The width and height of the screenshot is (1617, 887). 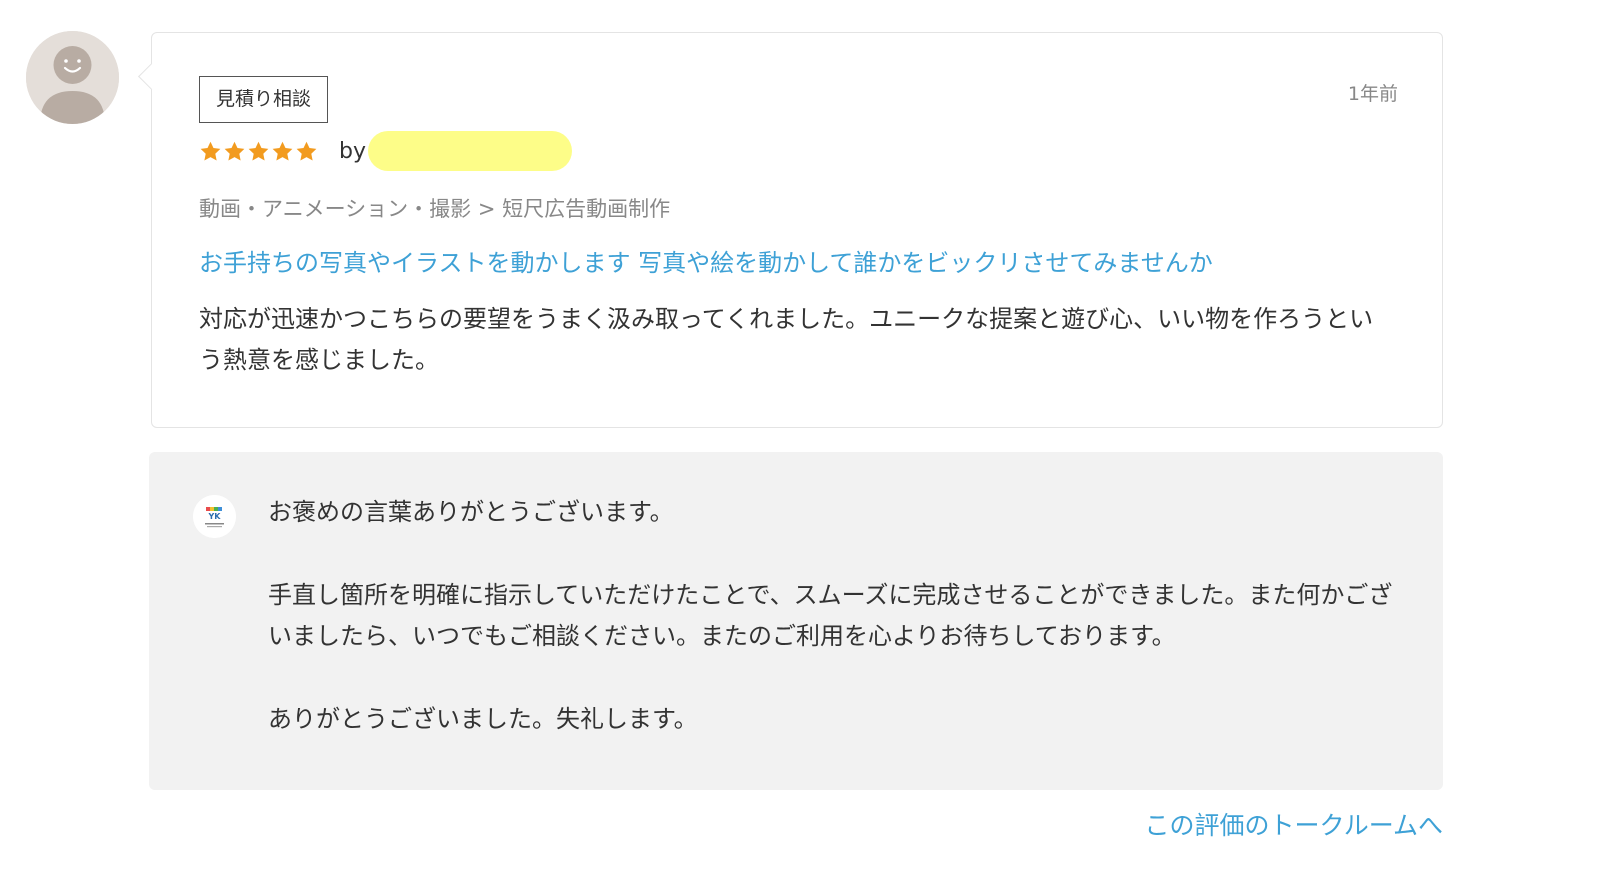 What do you see at coordinates (352, 151) in the screenshot?
I see `by-label: by` at bounding box center [352, 151].